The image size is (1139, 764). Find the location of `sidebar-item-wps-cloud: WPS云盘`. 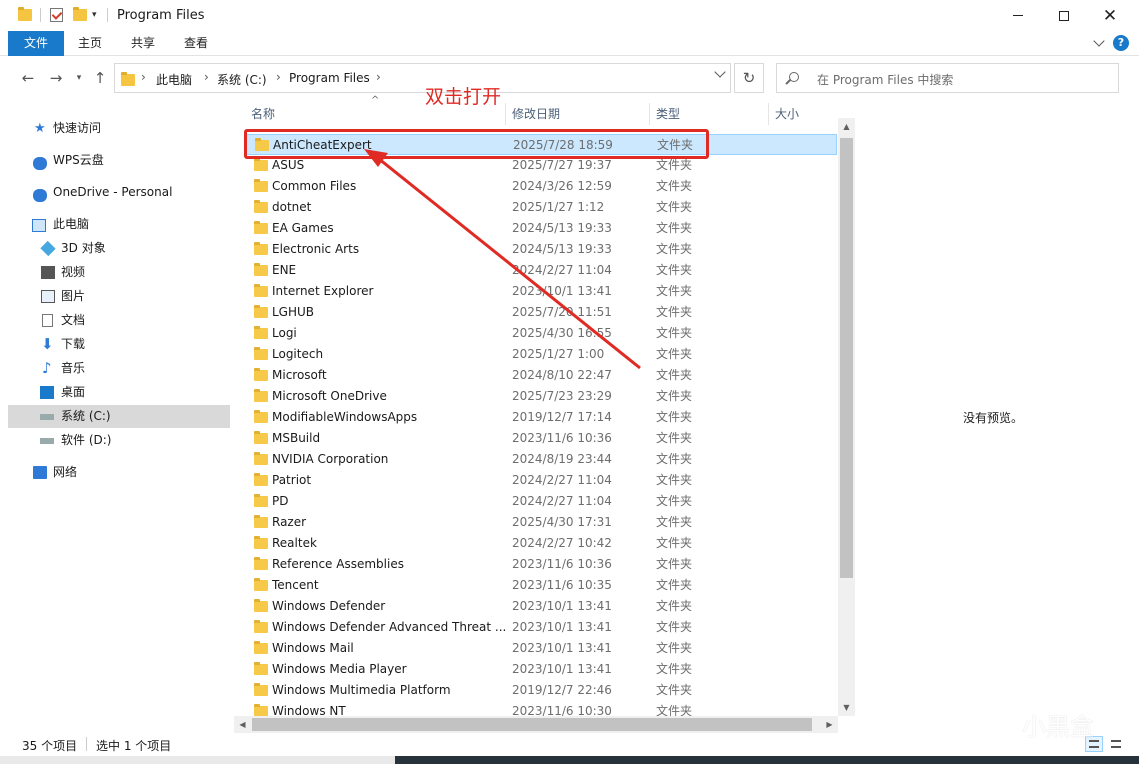

sidebar-item-wps-cloud: WPS云盘 is located at coordinates (119, 160).